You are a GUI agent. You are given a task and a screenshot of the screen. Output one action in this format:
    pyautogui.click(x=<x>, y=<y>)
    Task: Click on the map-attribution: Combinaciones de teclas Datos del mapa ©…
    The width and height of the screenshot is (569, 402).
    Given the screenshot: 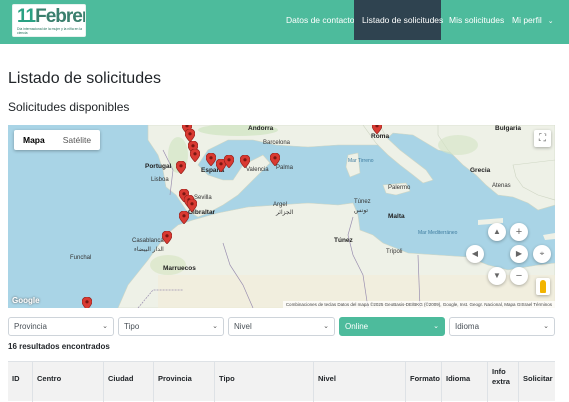 What is the action you would take?
    pyautogui.click(x=418, y=304)
    